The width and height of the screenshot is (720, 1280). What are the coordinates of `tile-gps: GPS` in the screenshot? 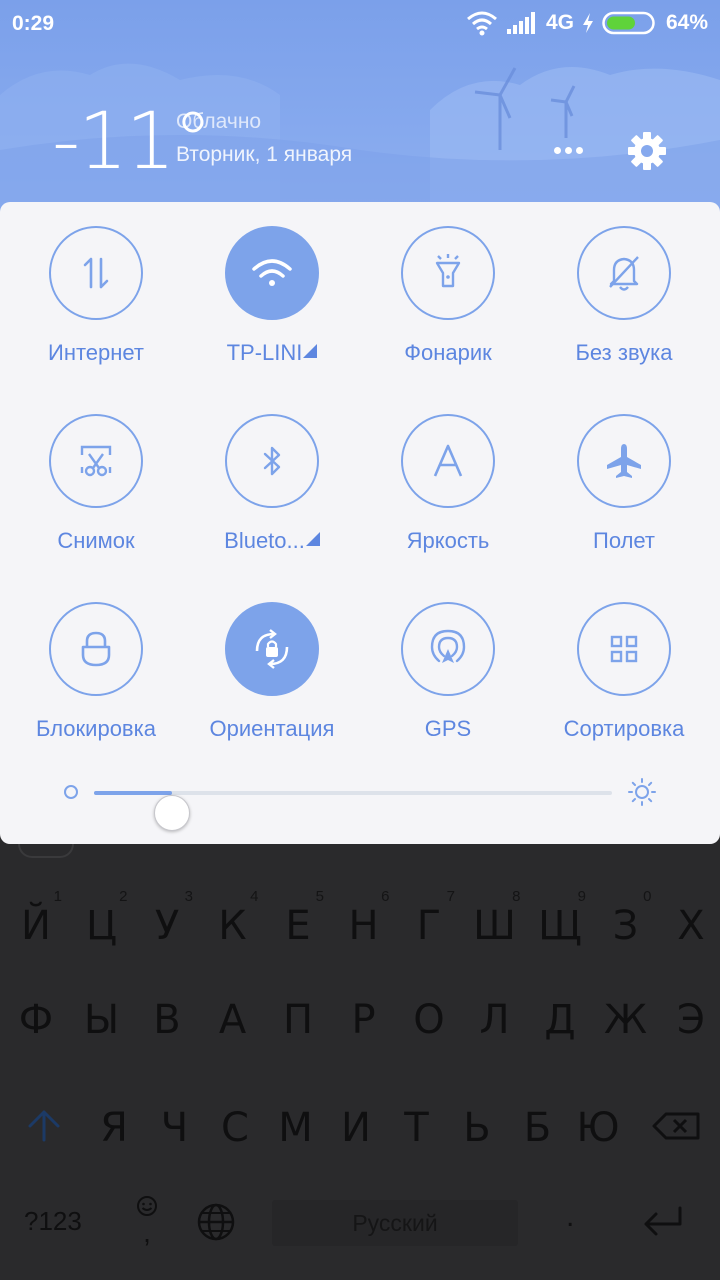 It's located at (448, 659).